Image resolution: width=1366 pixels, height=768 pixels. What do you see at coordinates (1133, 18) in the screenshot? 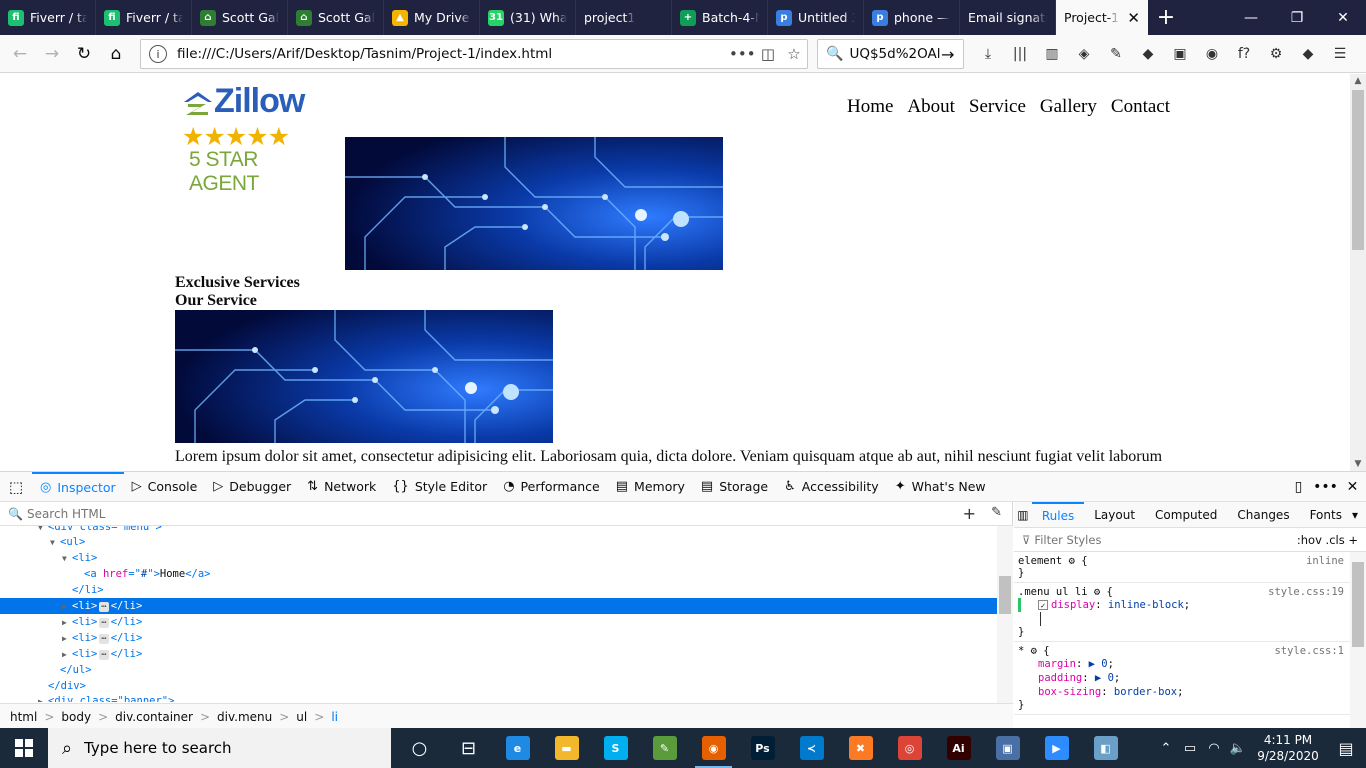
I see `tab-close-icon: ✕` at bounding box center [1133, 18].